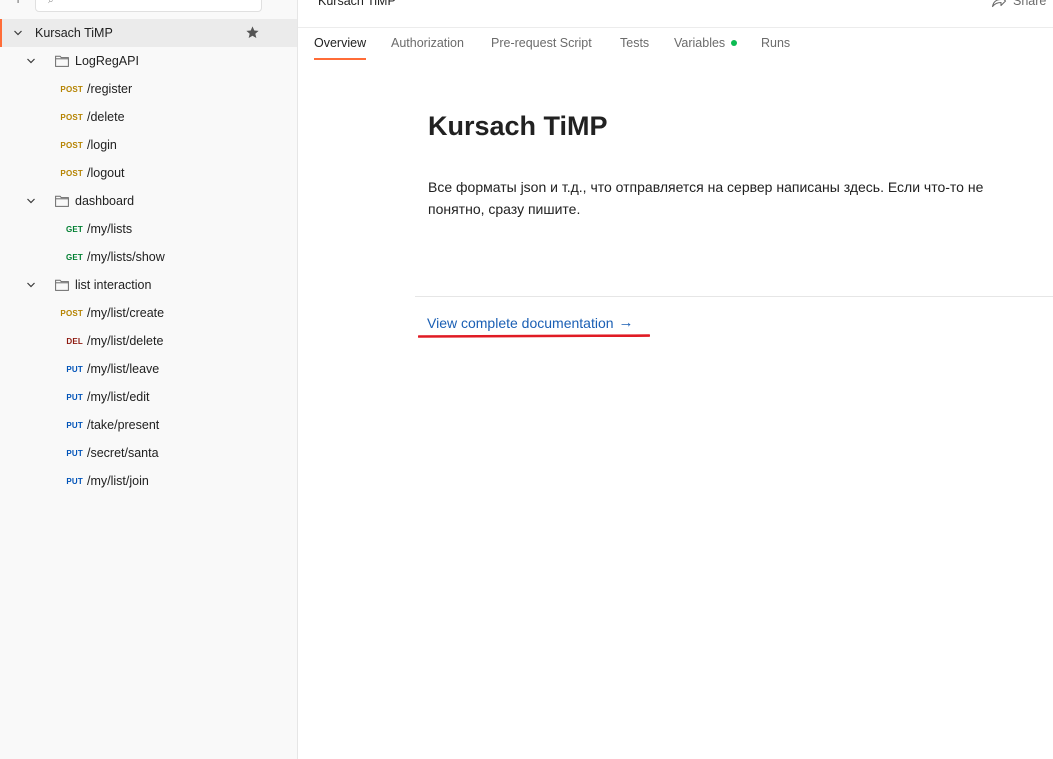  I want to click on request-item: GET /my/lists, so click(148, 229).